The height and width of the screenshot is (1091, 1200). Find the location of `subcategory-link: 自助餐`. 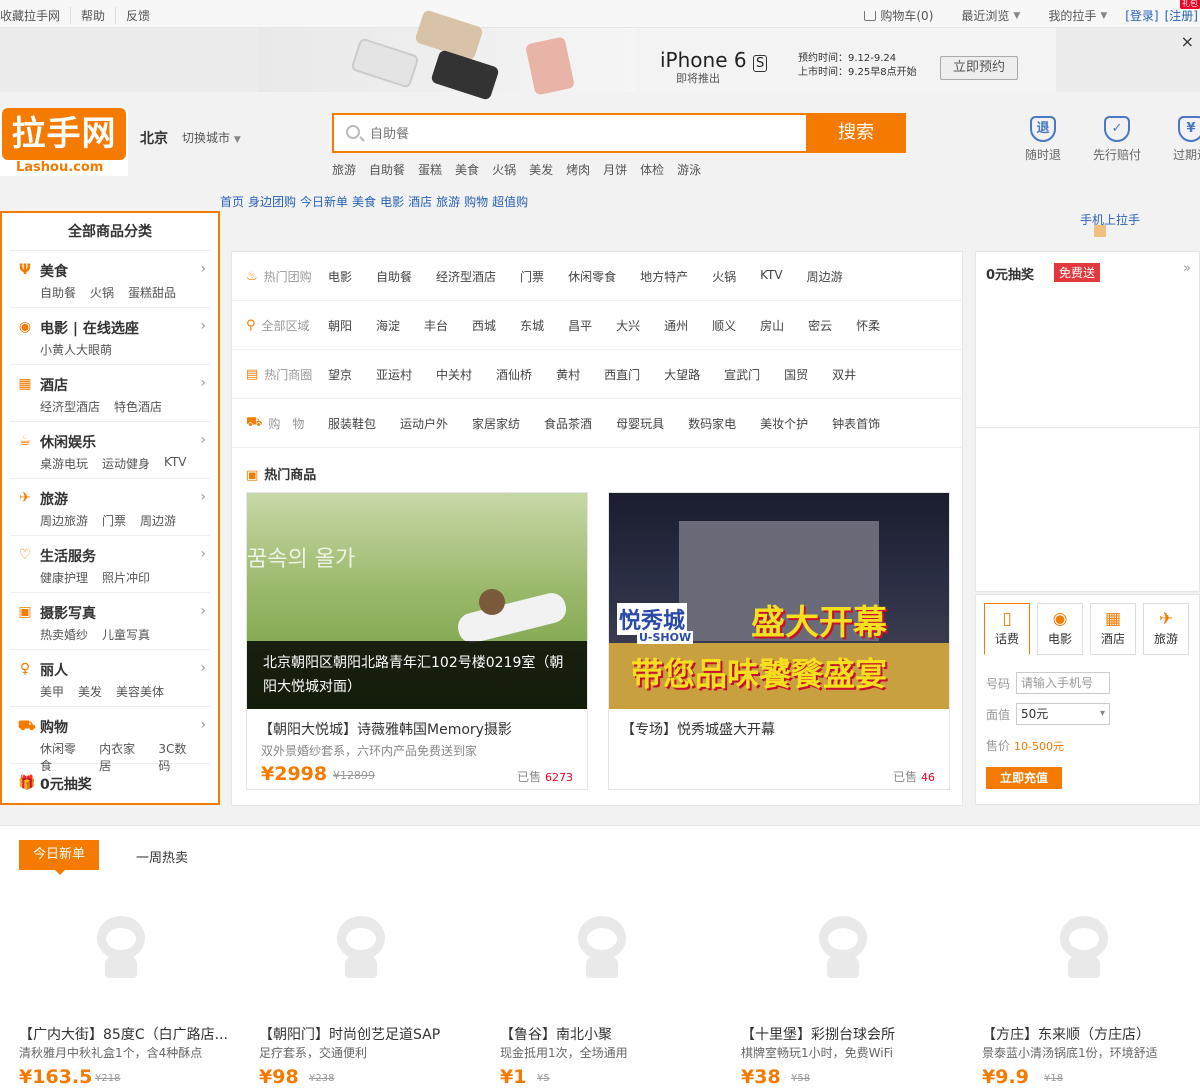

subcategory-link: 自助餐 is located at coordinates (58, 292).